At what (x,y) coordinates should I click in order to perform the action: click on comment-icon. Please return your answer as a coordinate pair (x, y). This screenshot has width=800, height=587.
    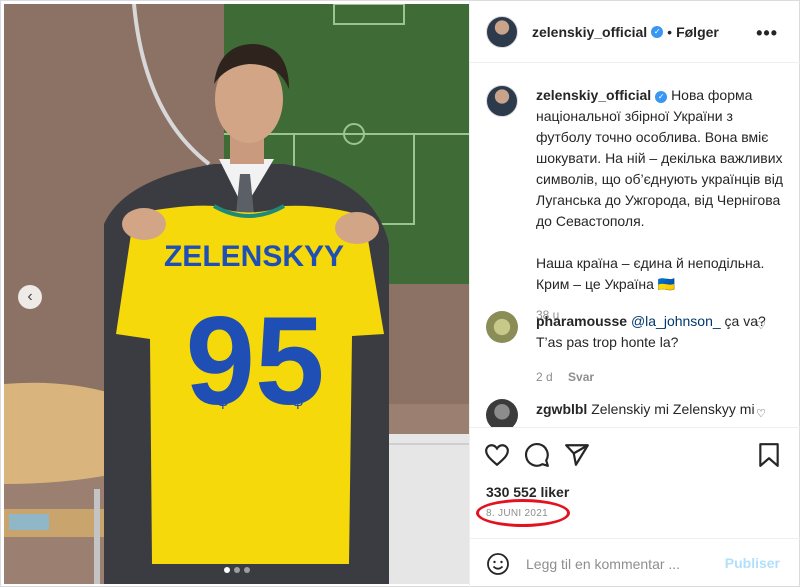
    Looking at the image, I should click on (537, 455).